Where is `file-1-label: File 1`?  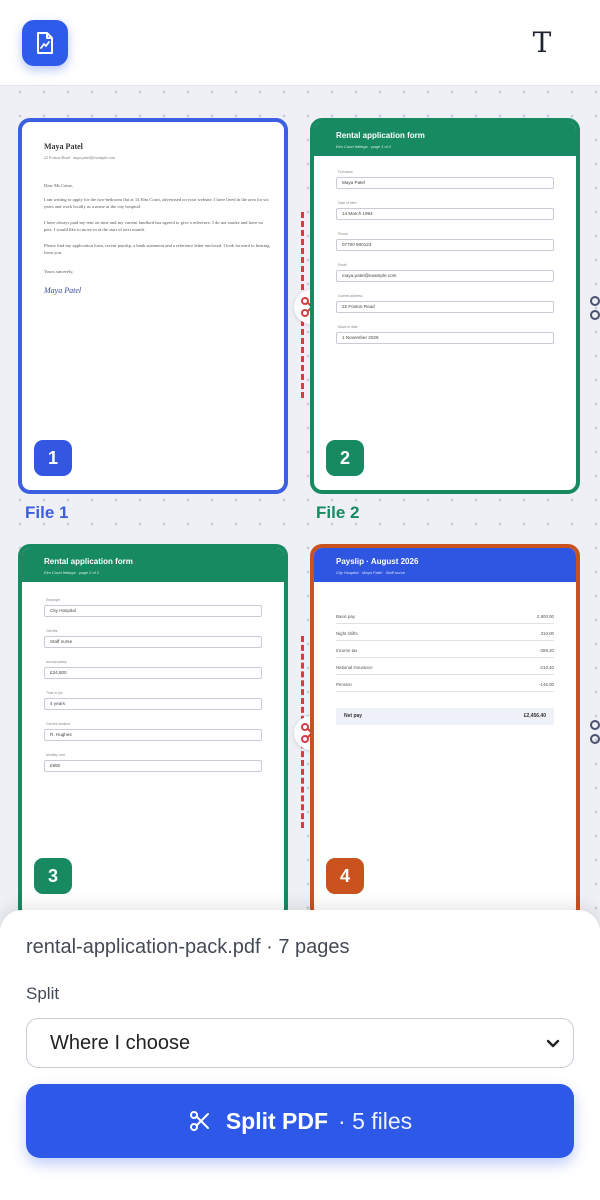
file-1-label: File 1 is located at coordinates (47, 512).